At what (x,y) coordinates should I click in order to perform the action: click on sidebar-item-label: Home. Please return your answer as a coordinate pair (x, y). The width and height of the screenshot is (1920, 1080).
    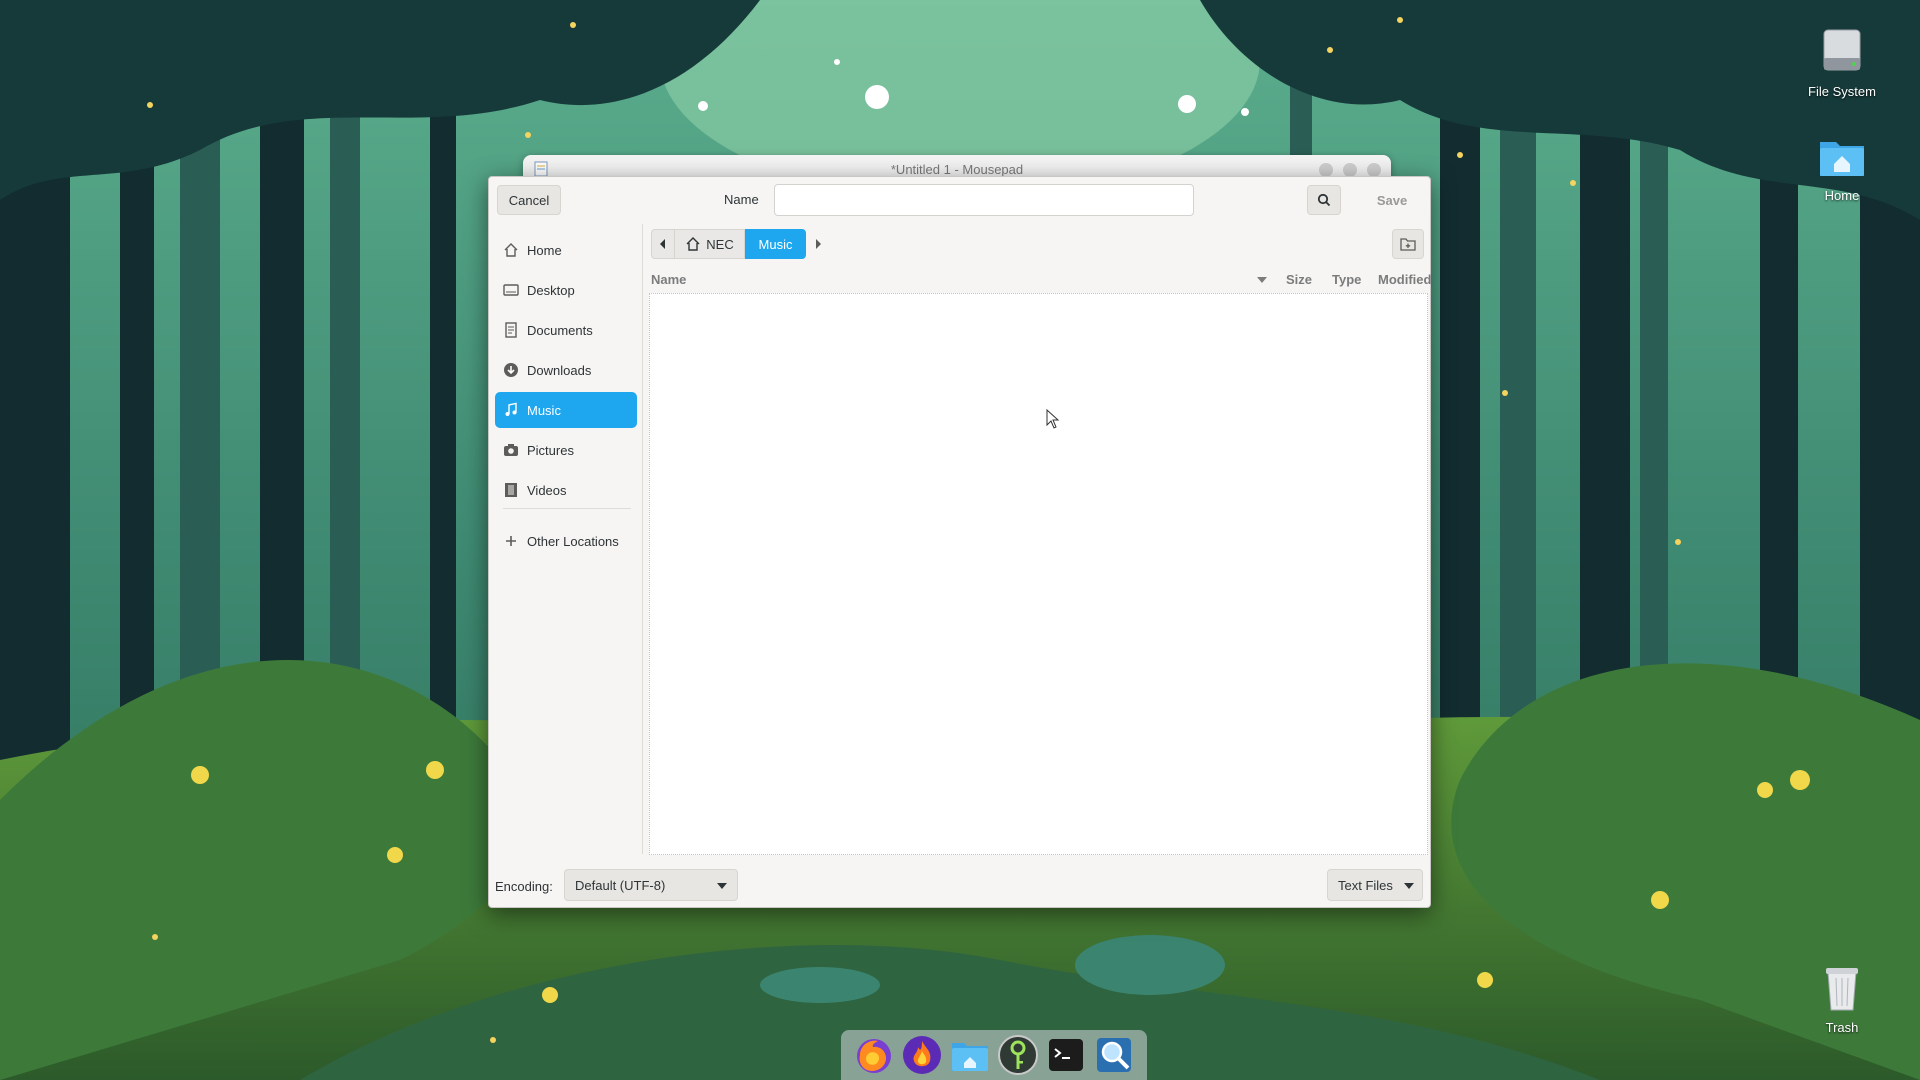
    Looking at the image, I should click on (544, 250).